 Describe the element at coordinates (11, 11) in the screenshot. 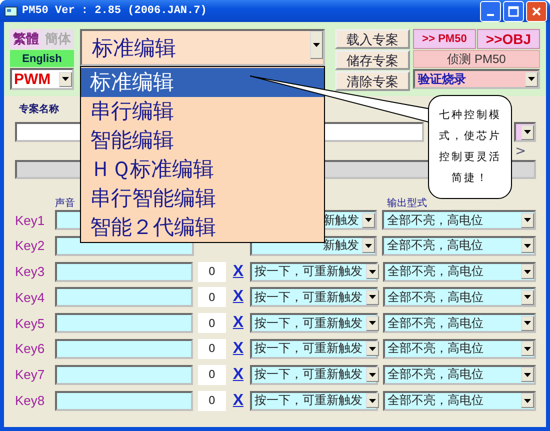

I see `app-icon` at that location.